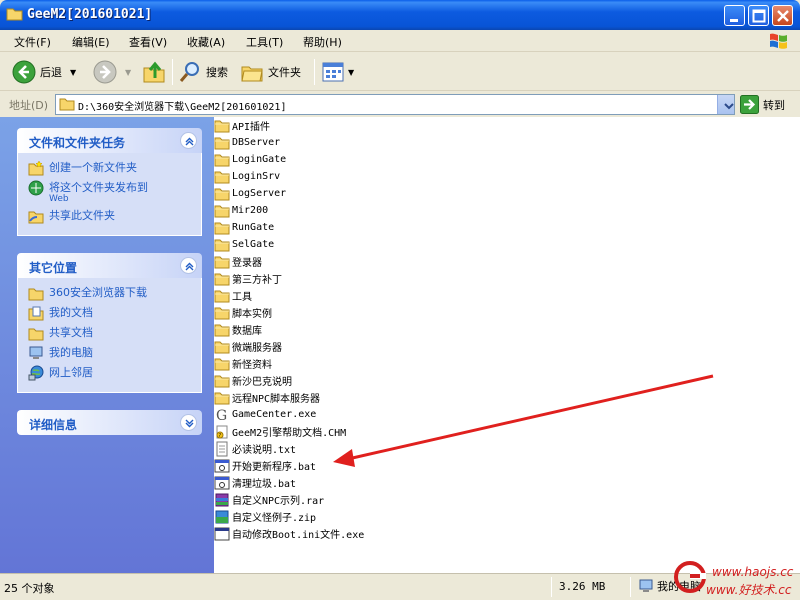 The image size is (800, 600). What do you see at coordinates (223, 415) in the screenshot?
I see `exe-g-file-icon: G` at bounding box center [223, 415].